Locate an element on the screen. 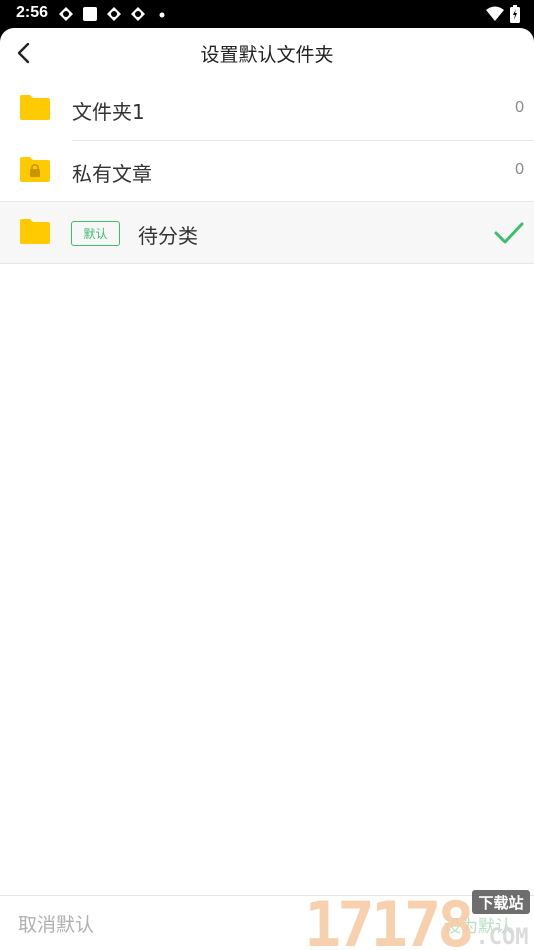  check-icon is located at coordinates (509, 233).